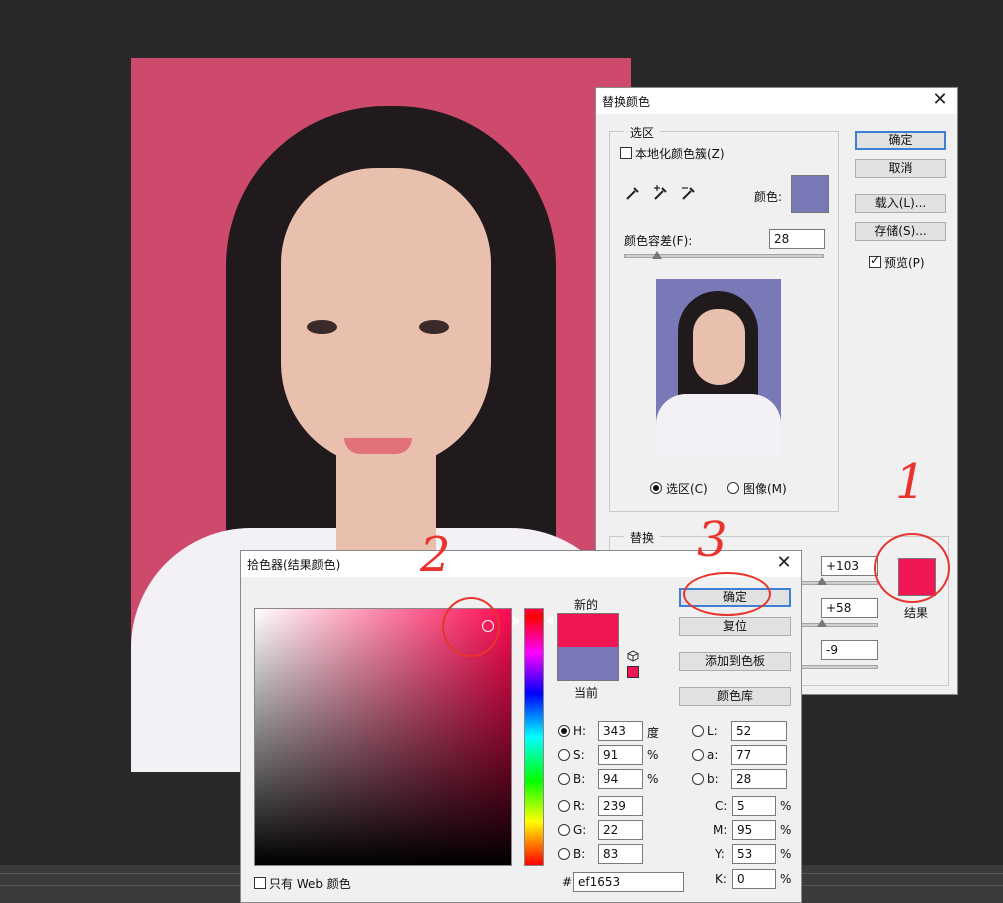 Image resolution: width=1003 pixels, height=903 pixels. I want to click on eyedropper-minus-icon, so click(689, 193).